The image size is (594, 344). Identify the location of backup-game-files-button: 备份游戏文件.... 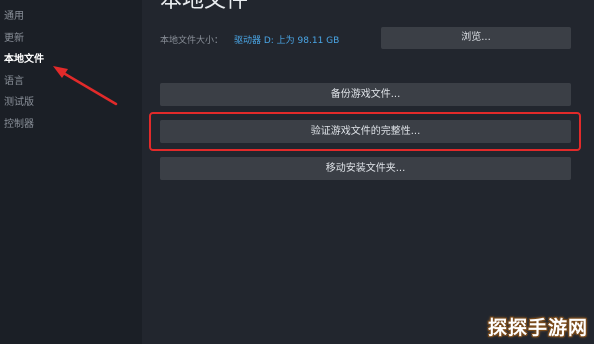
(365, 94).